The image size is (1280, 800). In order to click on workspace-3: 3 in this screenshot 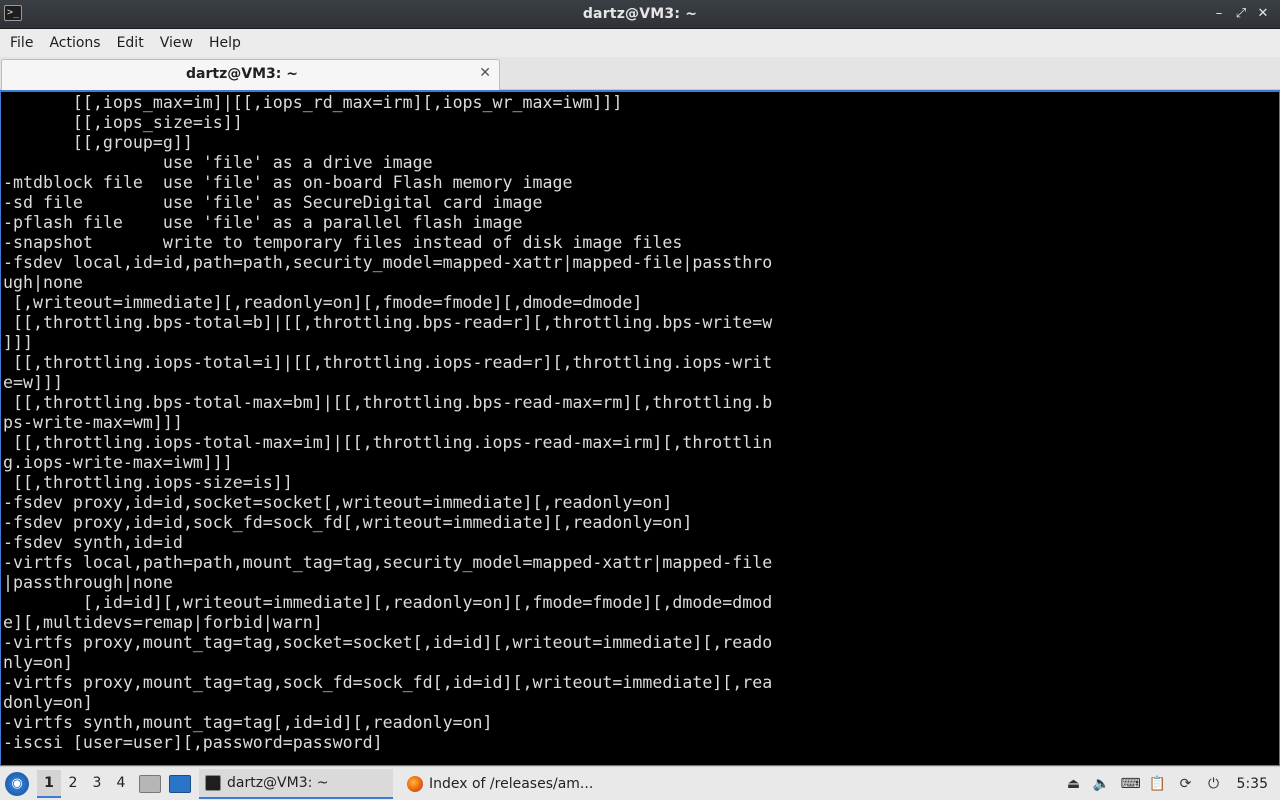, I will do `click(97, 784)`.